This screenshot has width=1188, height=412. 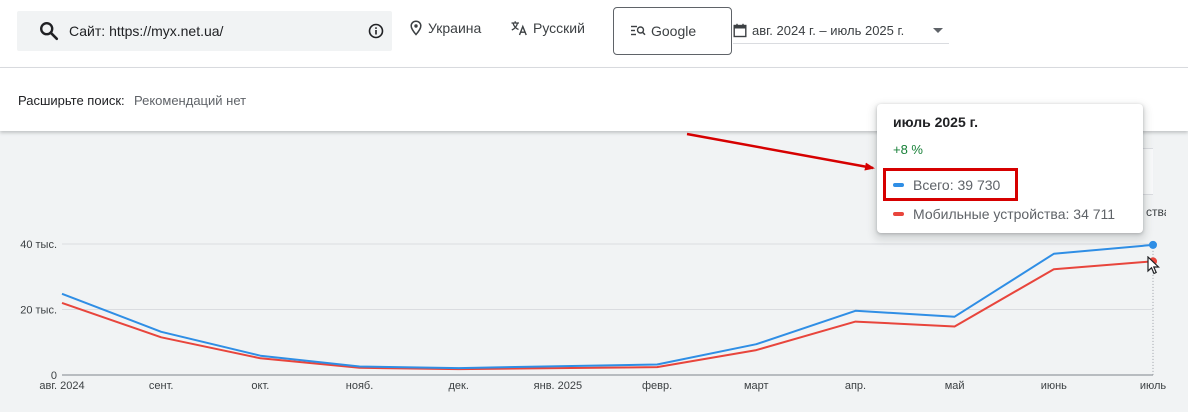 I want to click on calendar-icon, so click(x=740, y=30).